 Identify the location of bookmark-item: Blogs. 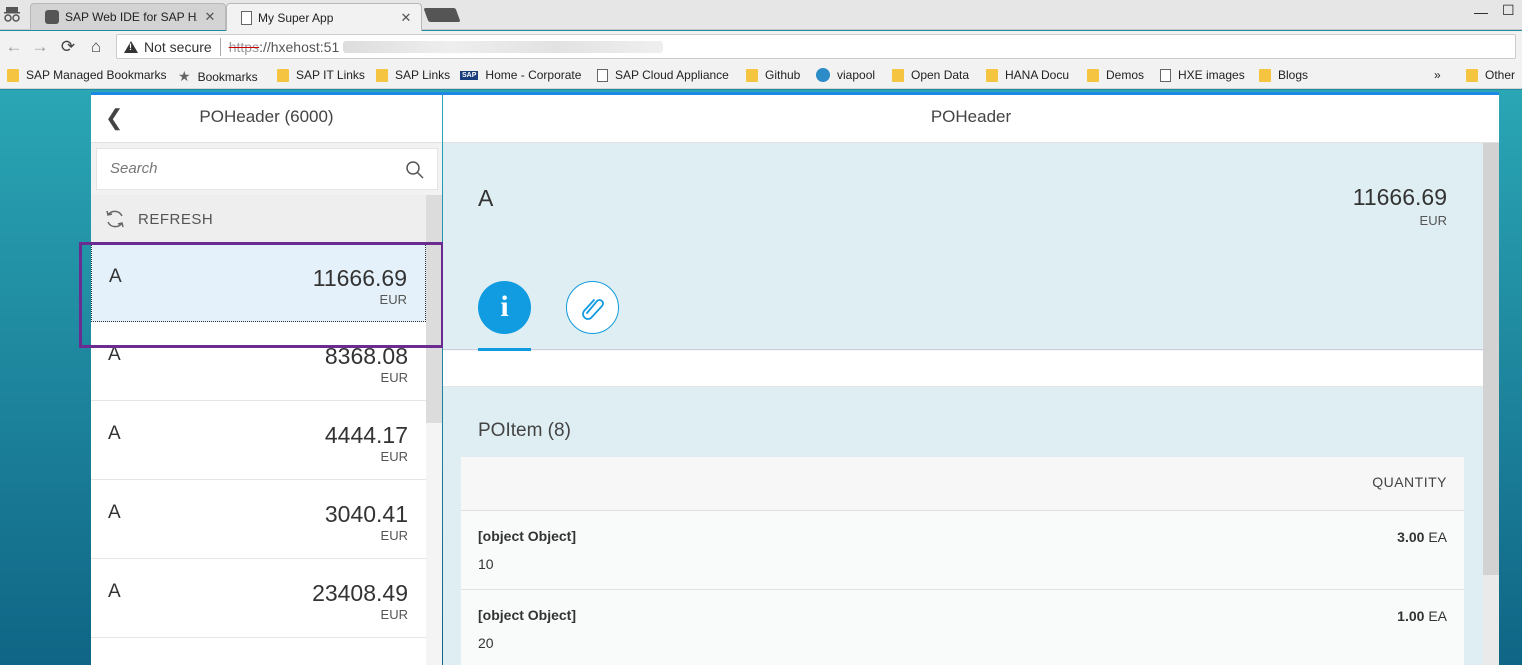
(1283, 75).